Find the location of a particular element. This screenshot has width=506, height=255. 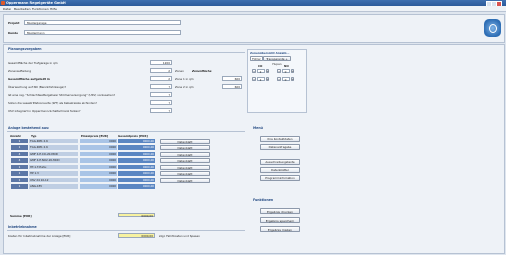

zonenaufteilung-input: 2 is located at coordinates (161, 70).